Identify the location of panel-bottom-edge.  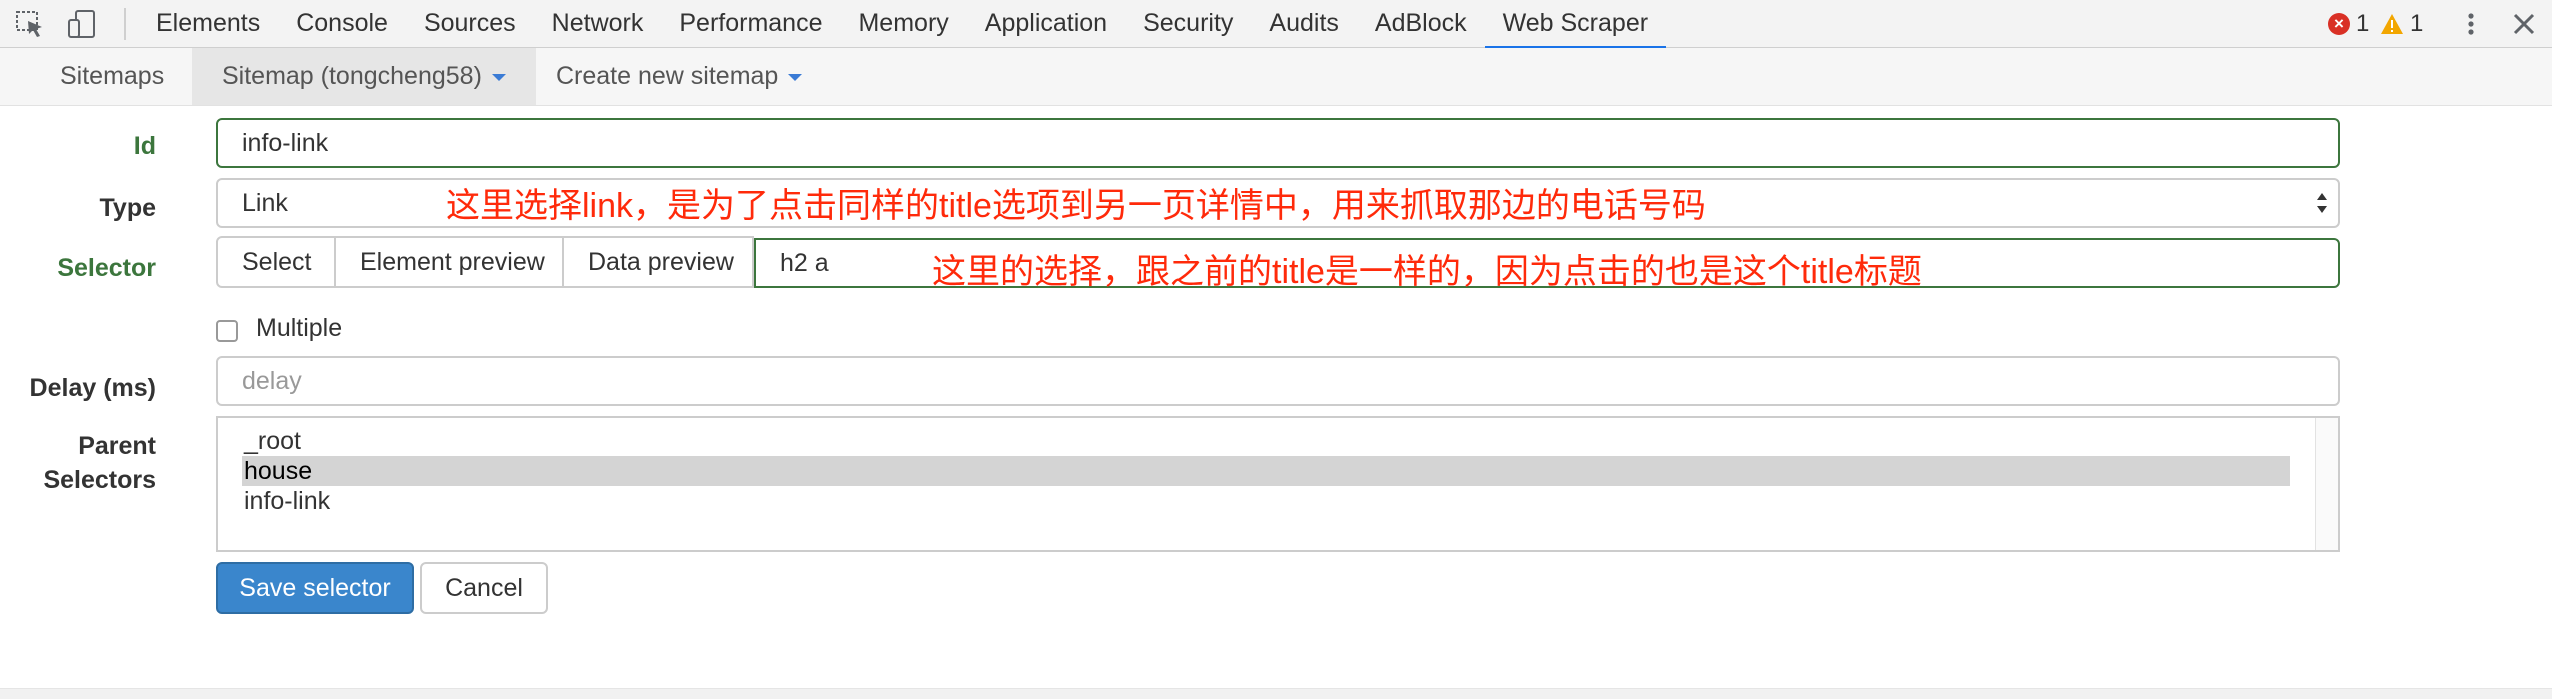
(1276, 693).